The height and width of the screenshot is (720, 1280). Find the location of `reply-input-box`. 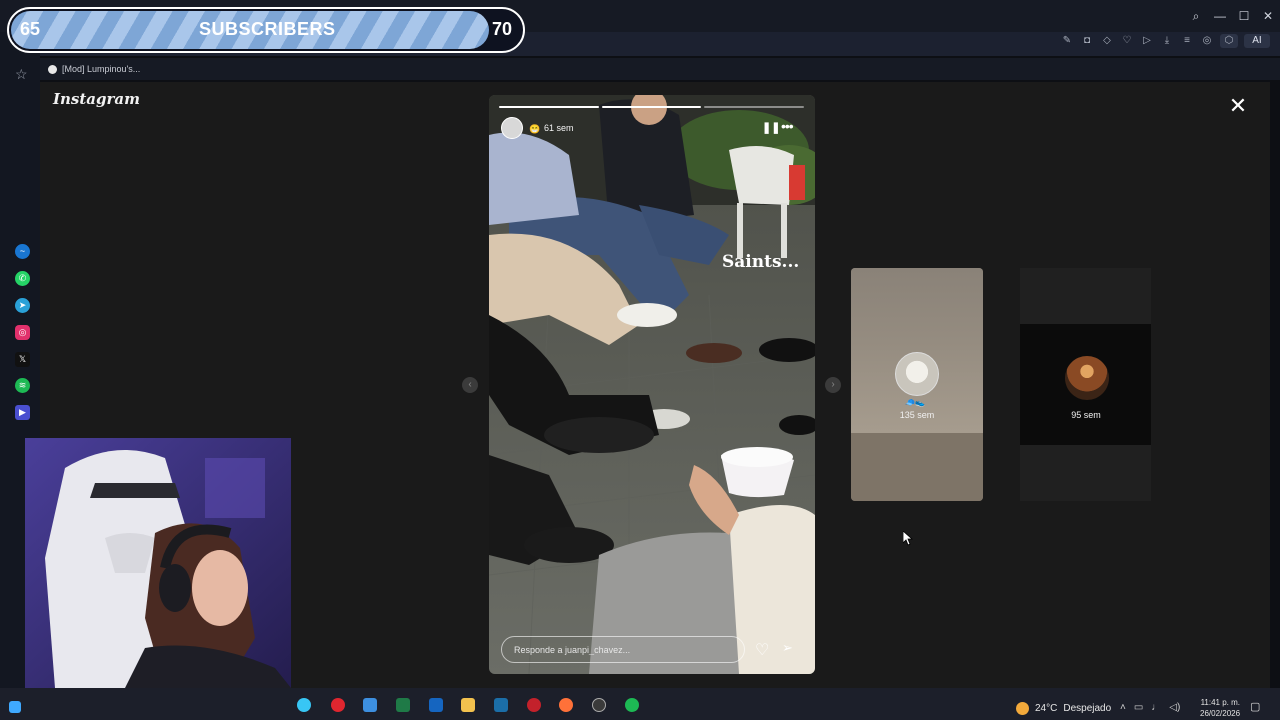

reply-input-box is located at coordinates (623, 649).